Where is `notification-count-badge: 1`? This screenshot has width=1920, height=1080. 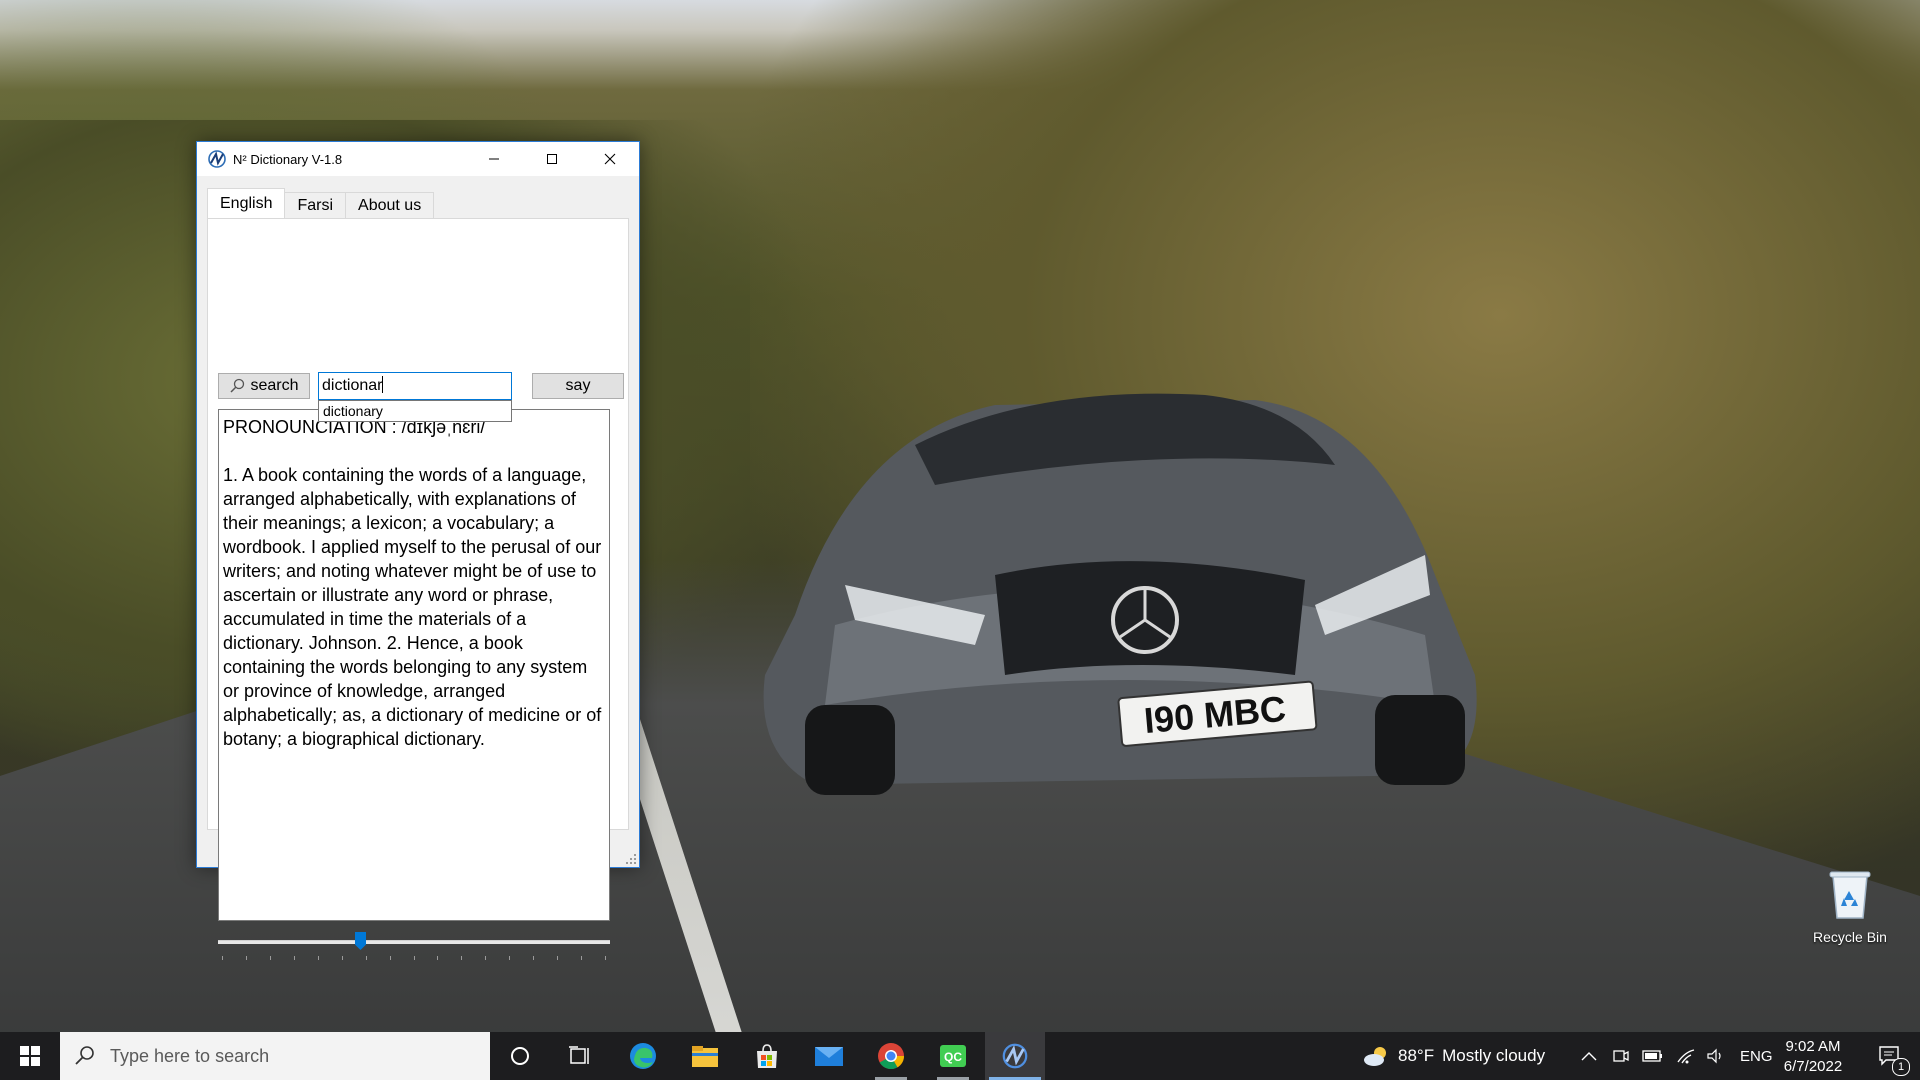 notification-count-badge: 1 is located at coordinates (1901, 1067).